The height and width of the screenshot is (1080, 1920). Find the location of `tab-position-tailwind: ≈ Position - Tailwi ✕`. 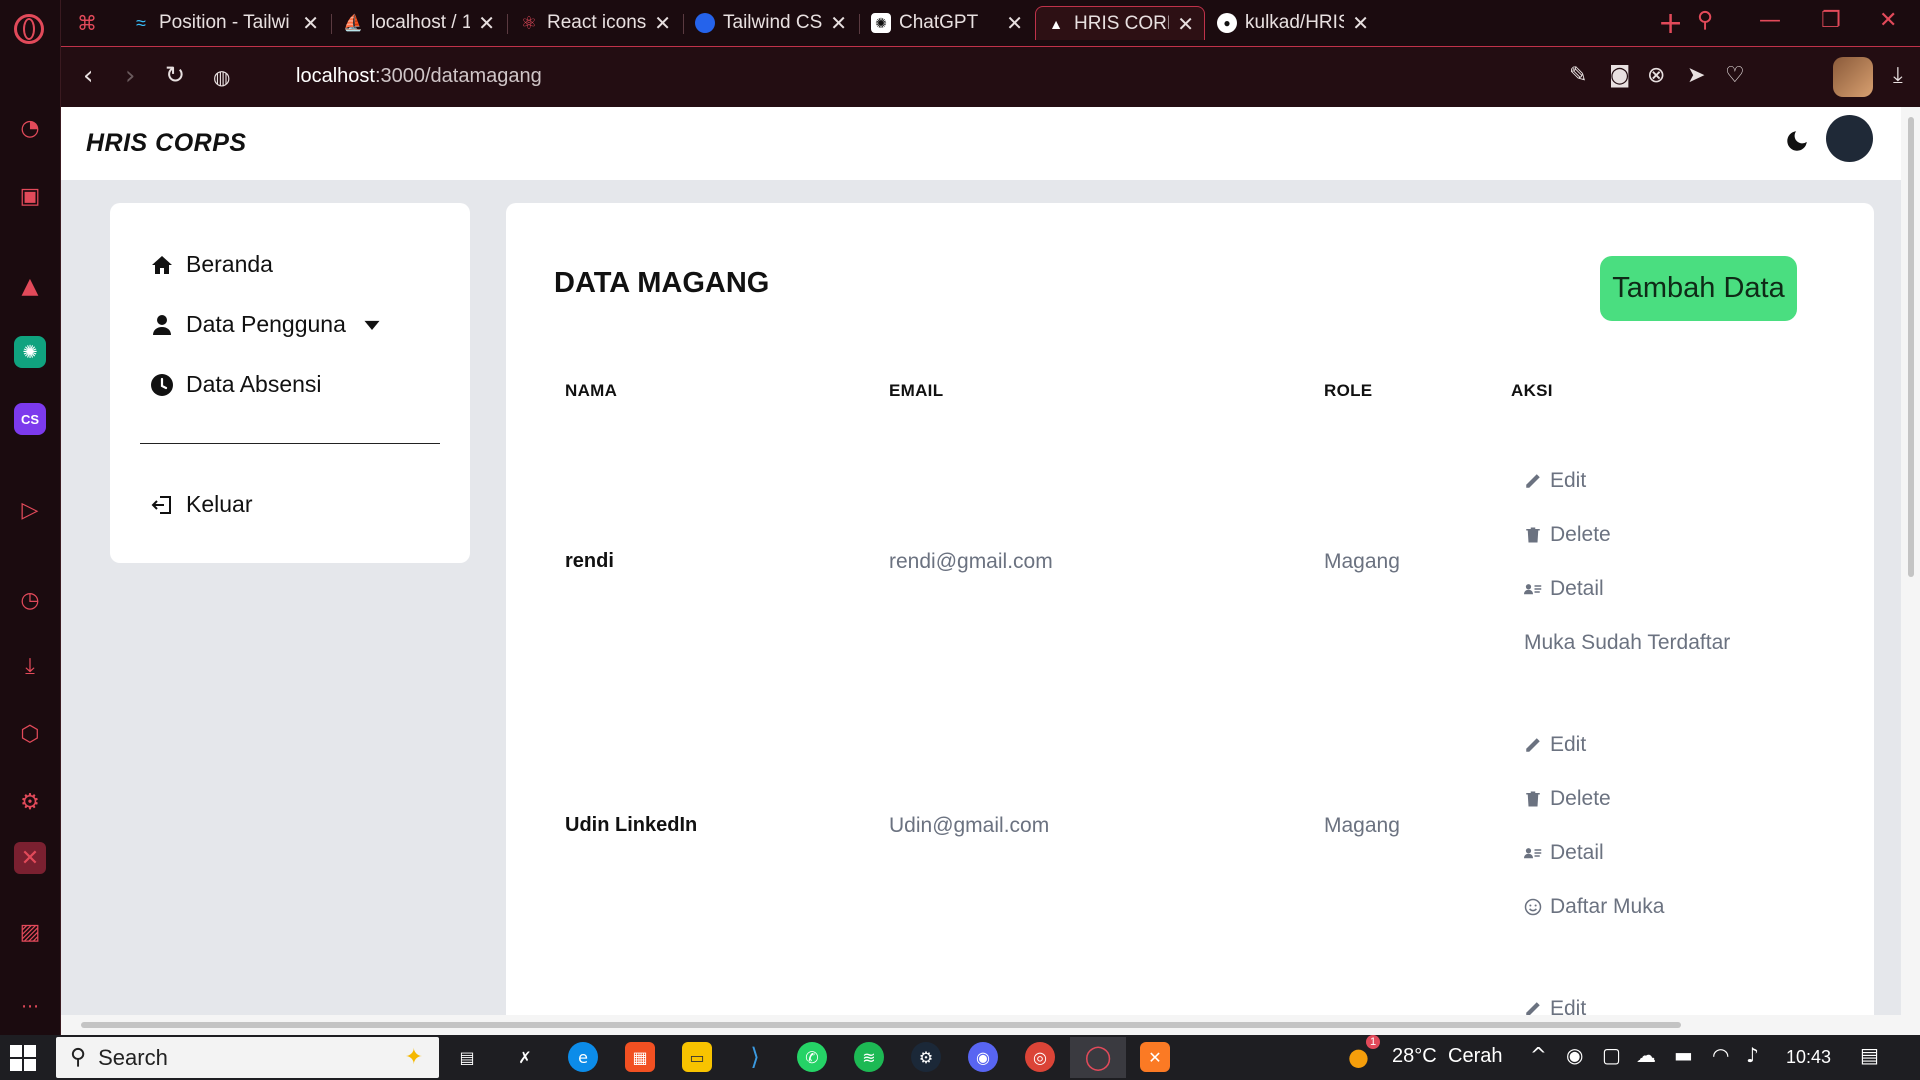

tab-position-tailwind: ≈ Position - Tailwi ✕ is located at coordinates (225, 23).